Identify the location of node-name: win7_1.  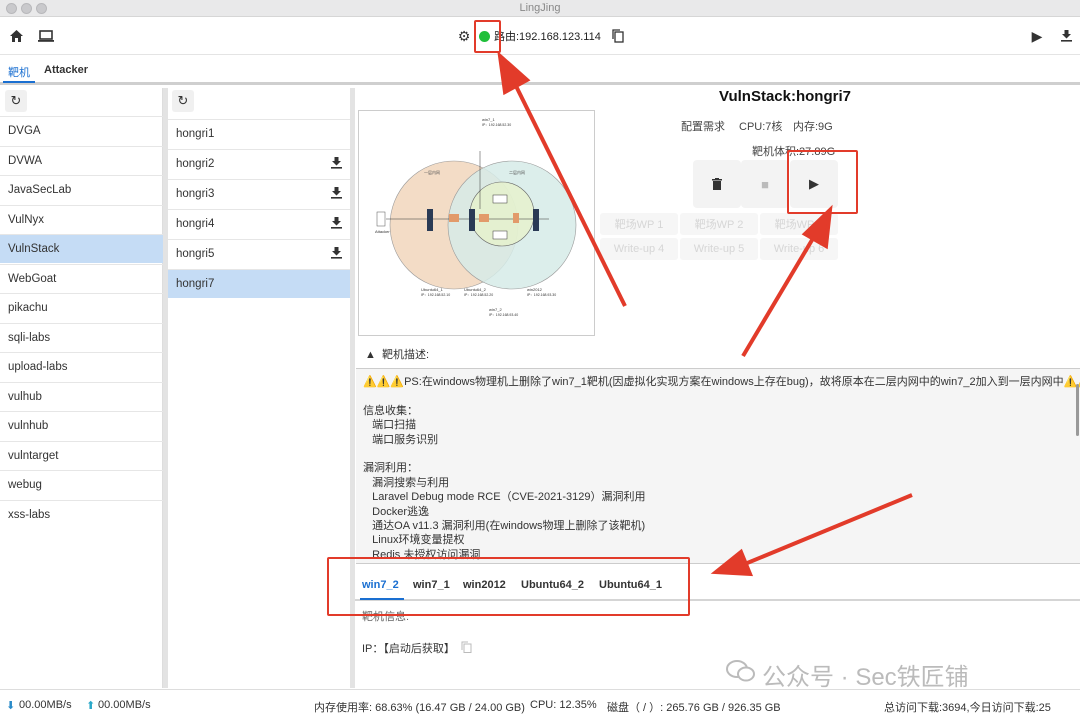
(488, 119).